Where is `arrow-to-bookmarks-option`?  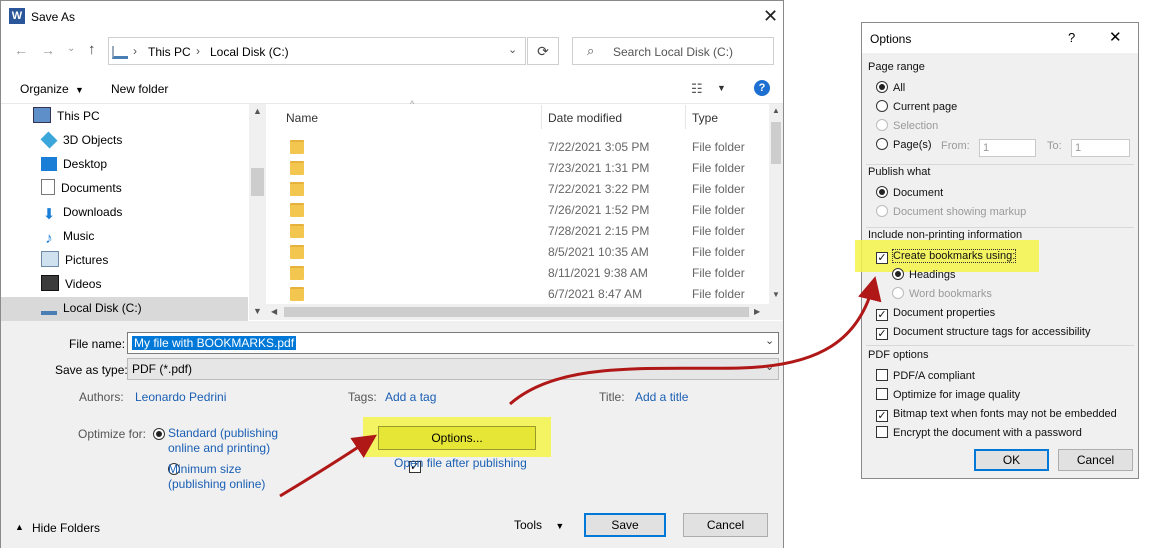
arrow-to-bookmarks-option is located at coordinates (695, 341).